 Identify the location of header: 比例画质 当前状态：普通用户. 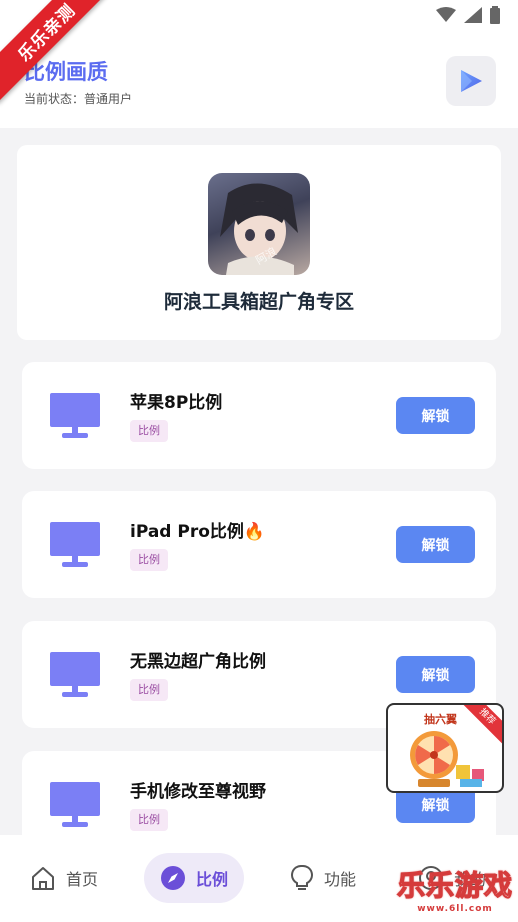
(259, 81).